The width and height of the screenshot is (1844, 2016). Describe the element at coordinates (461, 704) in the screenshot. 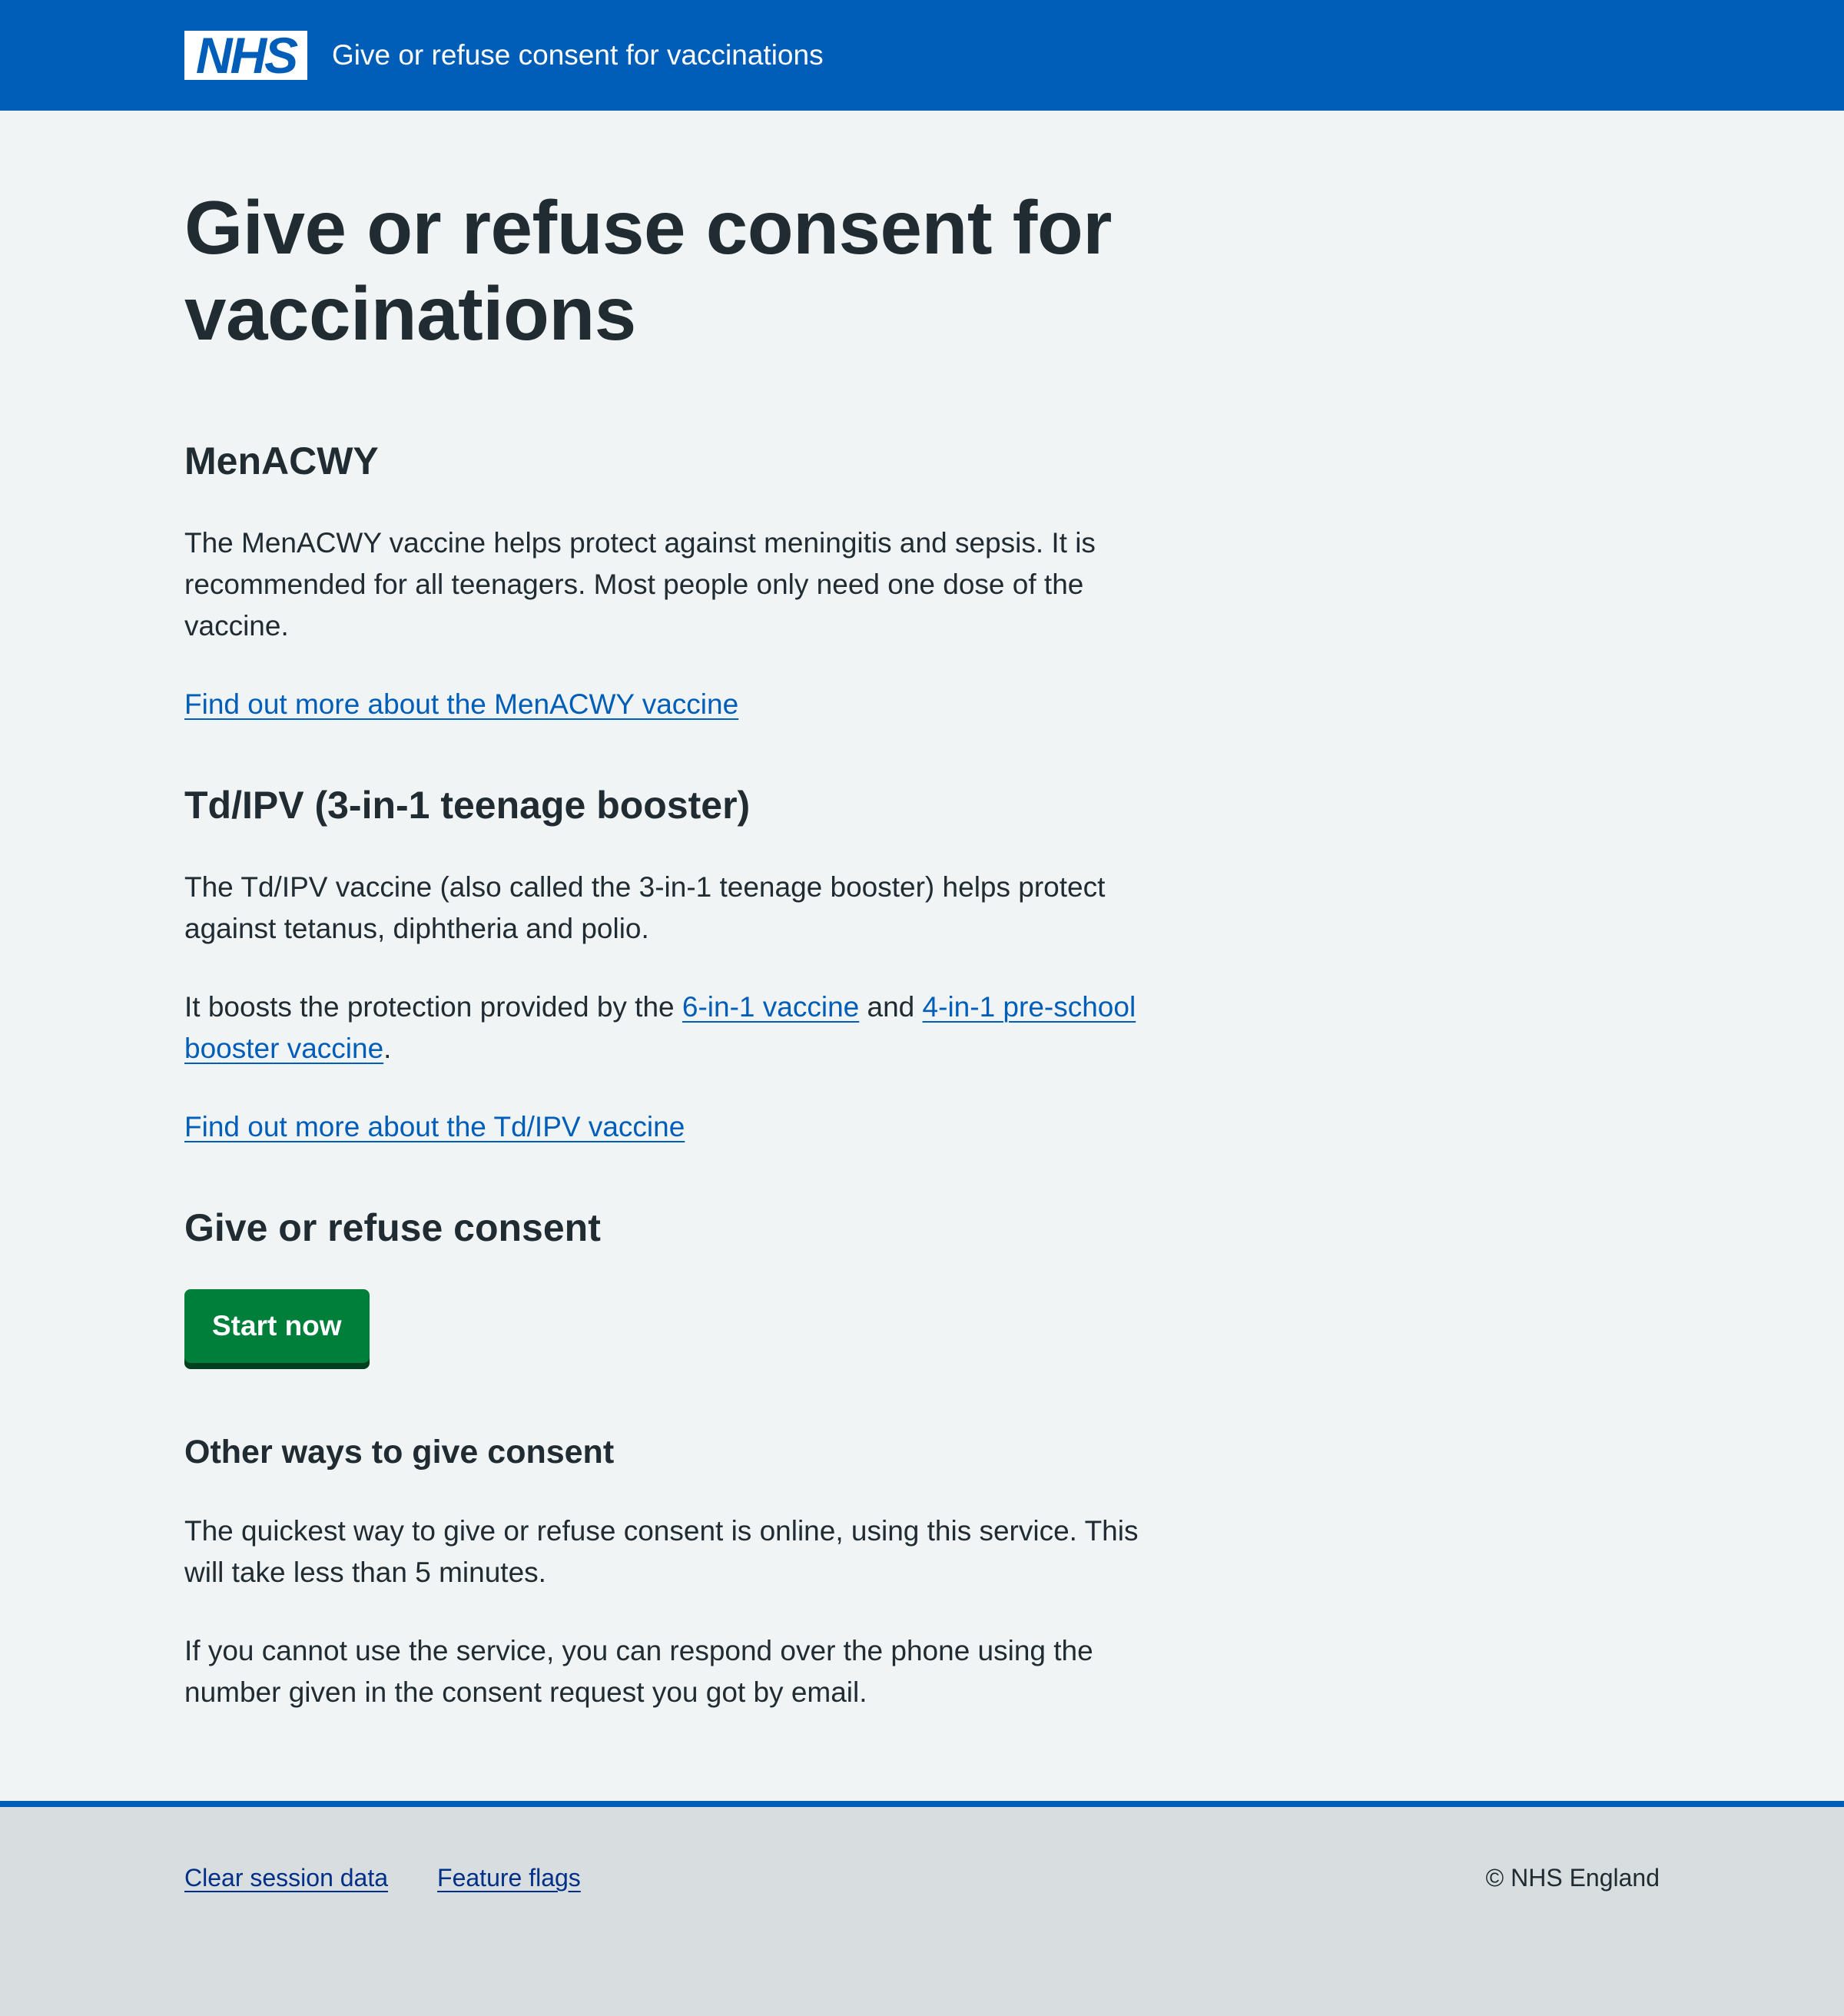

I see `menacwy-more-link: Find out more about the MenACWY vaccine` at that location.